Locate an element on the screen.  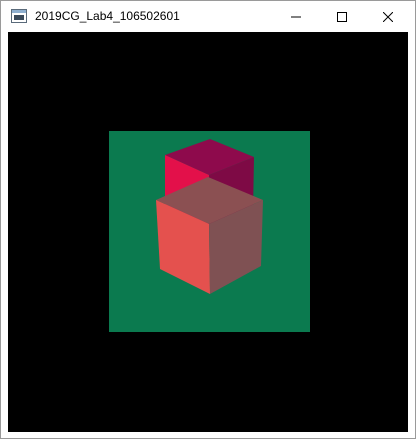
window-title: 2019CG_Lab4_106502601 is located at coordinates (107, 16).